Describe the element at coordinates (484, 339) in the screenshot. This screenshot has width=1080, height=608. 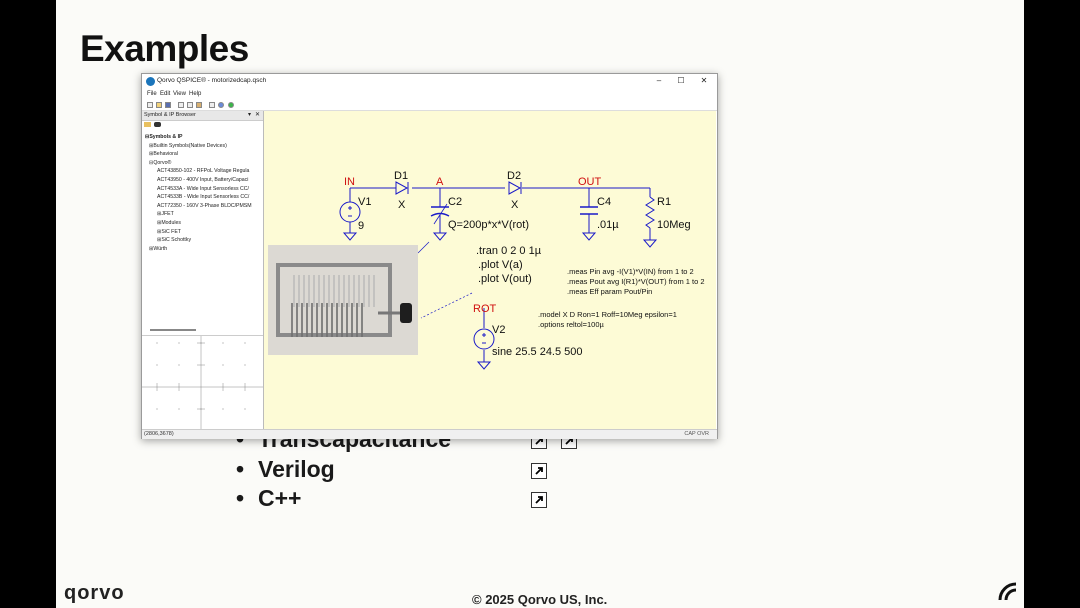
I see `voltage-source-v2-icon` at that location.